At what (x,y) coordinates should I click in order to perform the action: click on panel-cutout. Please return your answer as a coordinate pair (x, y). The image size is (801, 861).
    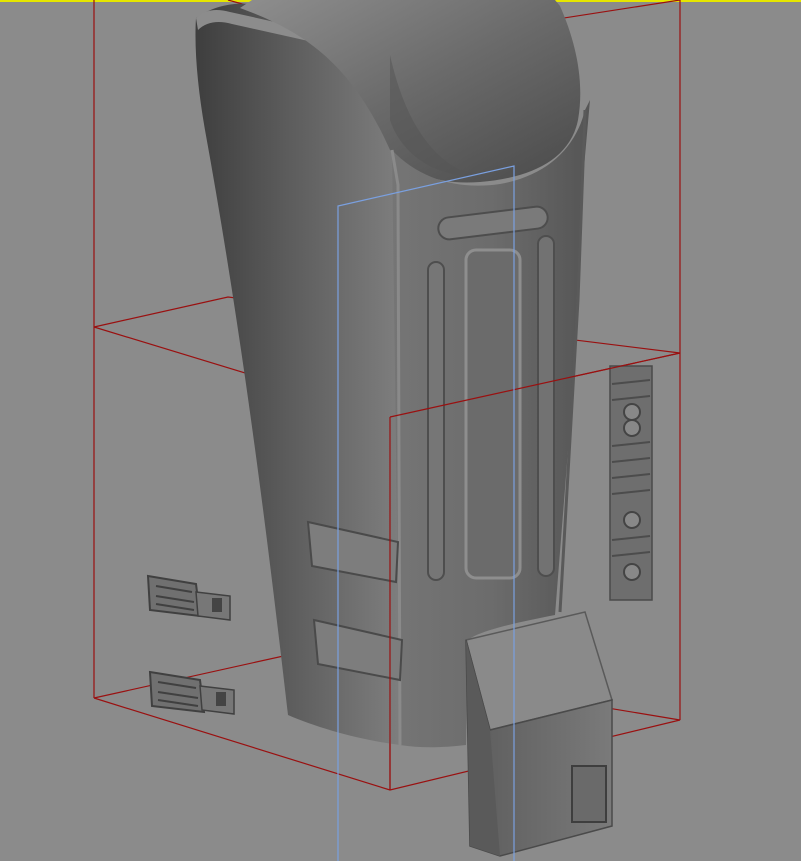
    Looking at the image, I should click on (589, 794).